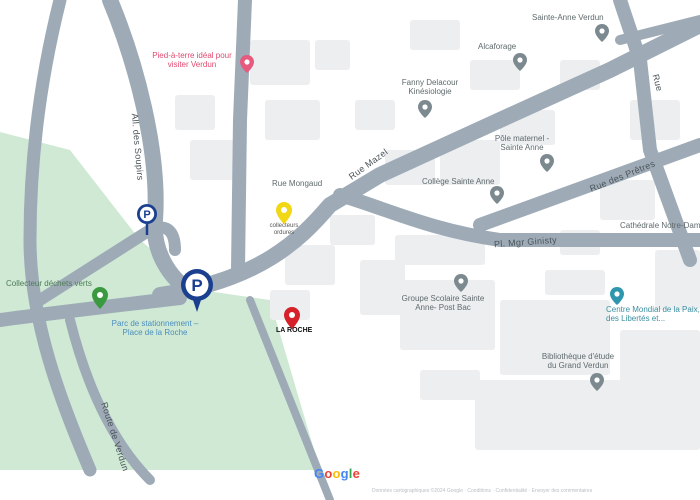 The width and height of the screenshot is (700, 500). What do you see at coordinates (660, 226) in the screenshot?
I see `poi-label-cathedrale: Cathédrale Notre-Dame` at bounding box center [660, 226].